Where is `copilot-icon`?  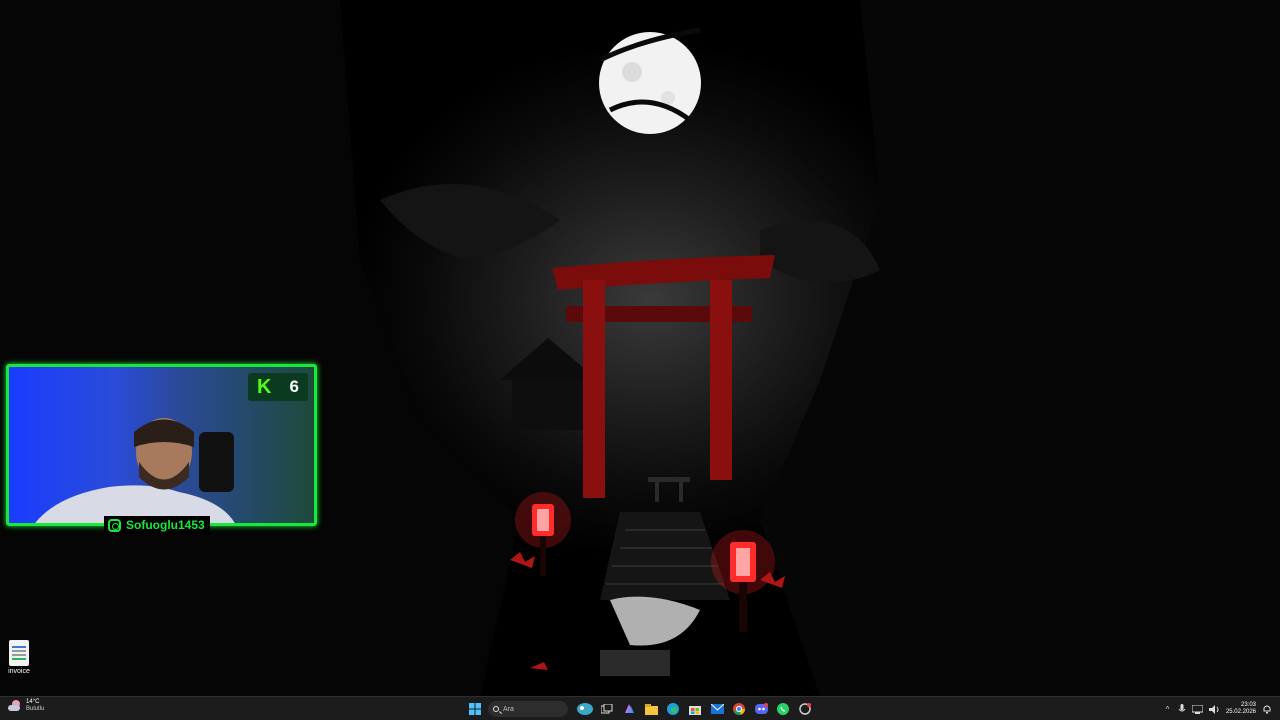
copilot-icon is located at coordinates (629, 708).